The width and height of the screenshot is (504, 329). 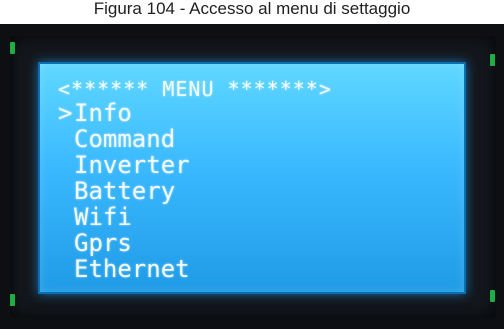 I want to click on cursor-arrow-icon: >, so click(x=65, y=113).